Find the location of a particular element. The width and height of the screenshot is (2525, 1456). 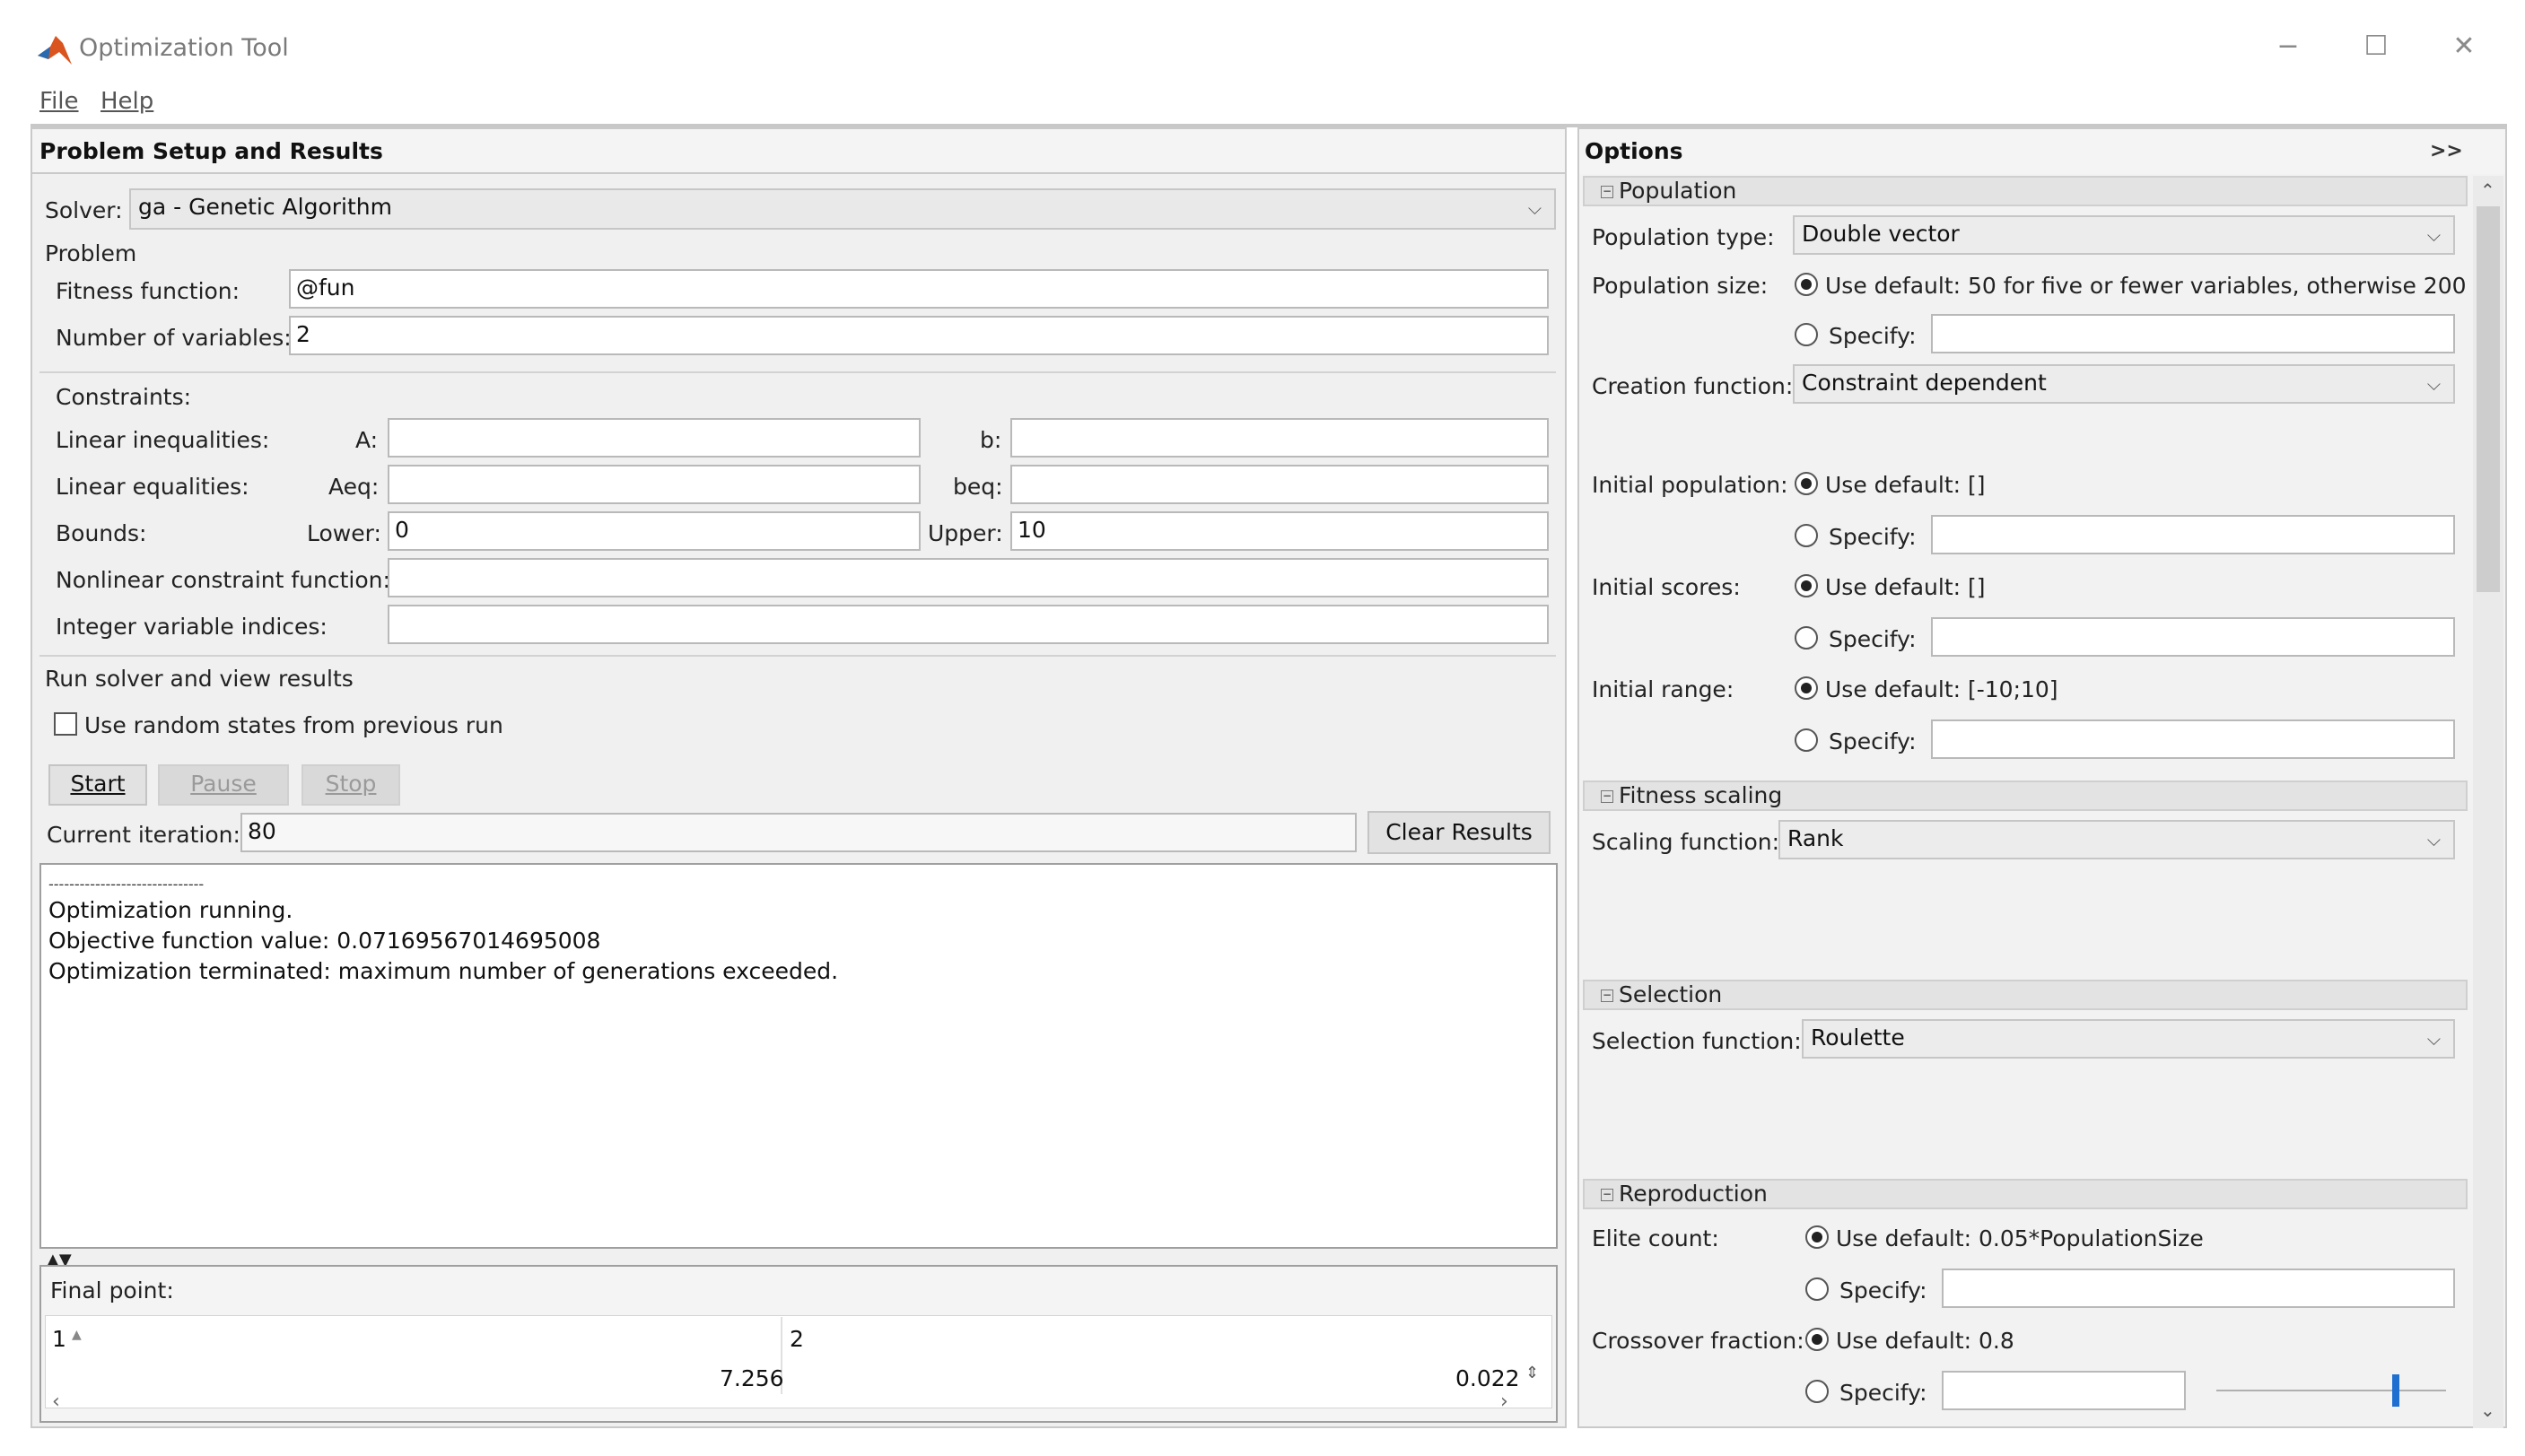

upper-bound-input: 10 is located at coordinates (1279, 531).